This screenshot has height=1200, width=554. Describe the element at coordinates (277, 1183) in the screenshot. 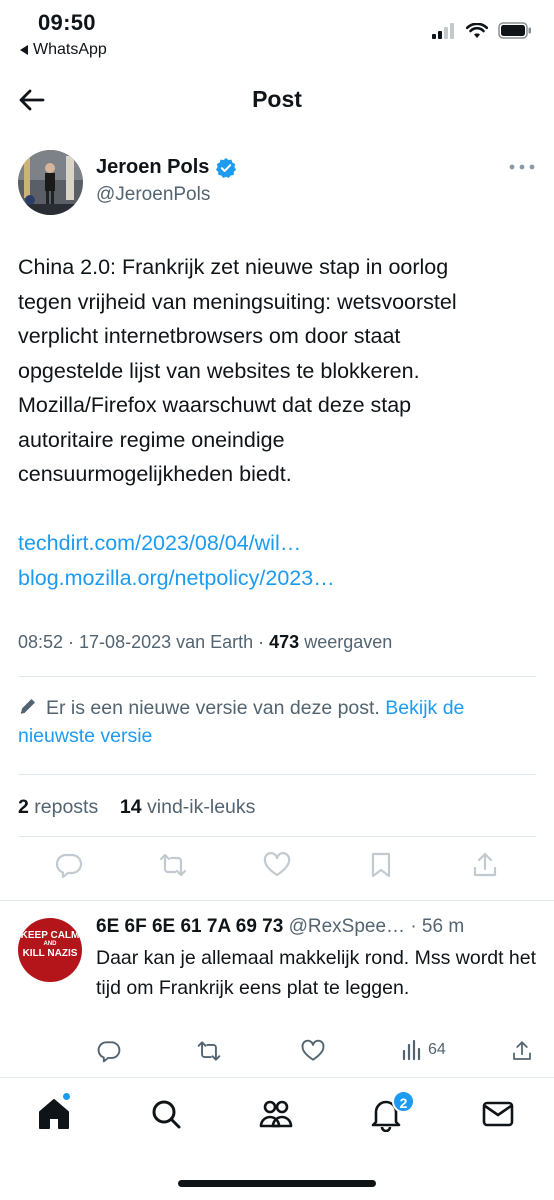

I see `home-indicator` at that location.